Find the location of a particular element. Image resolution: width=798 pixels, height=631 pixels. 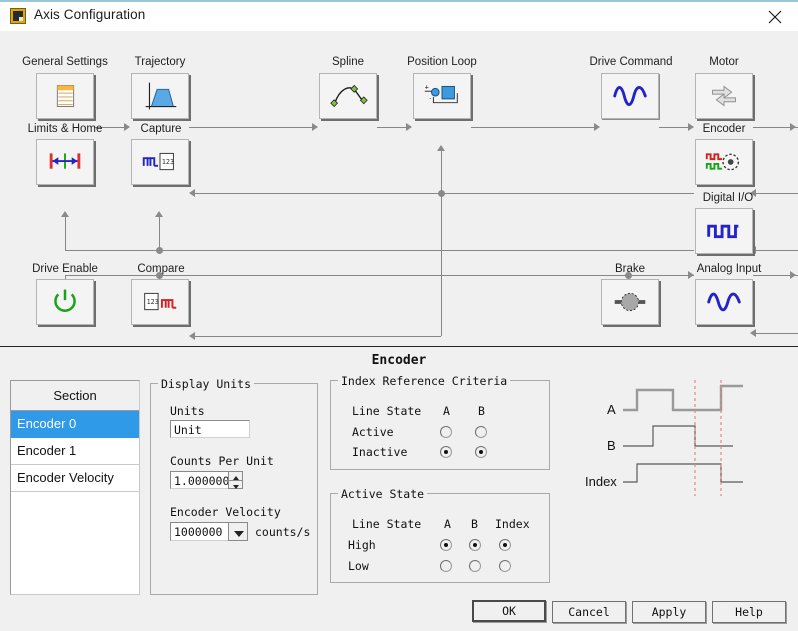

sine-wave-icon is located at coordinates (630, 96).